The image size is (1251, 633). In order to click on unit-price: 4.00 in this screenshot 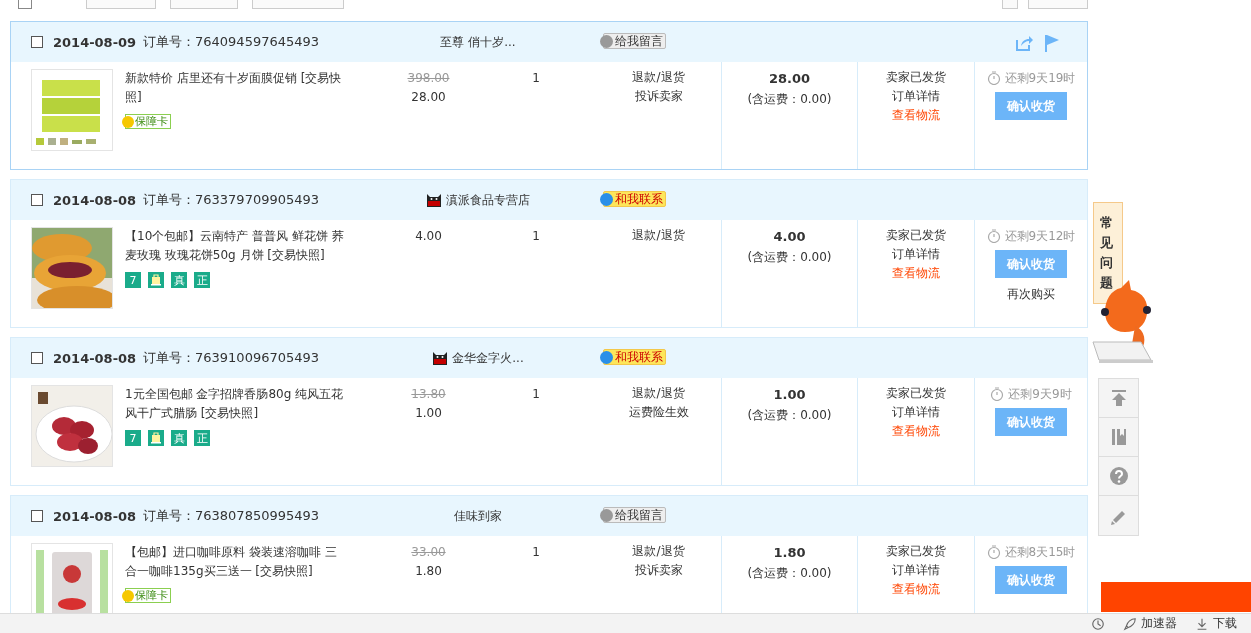, I will do `click(428, 236)`.